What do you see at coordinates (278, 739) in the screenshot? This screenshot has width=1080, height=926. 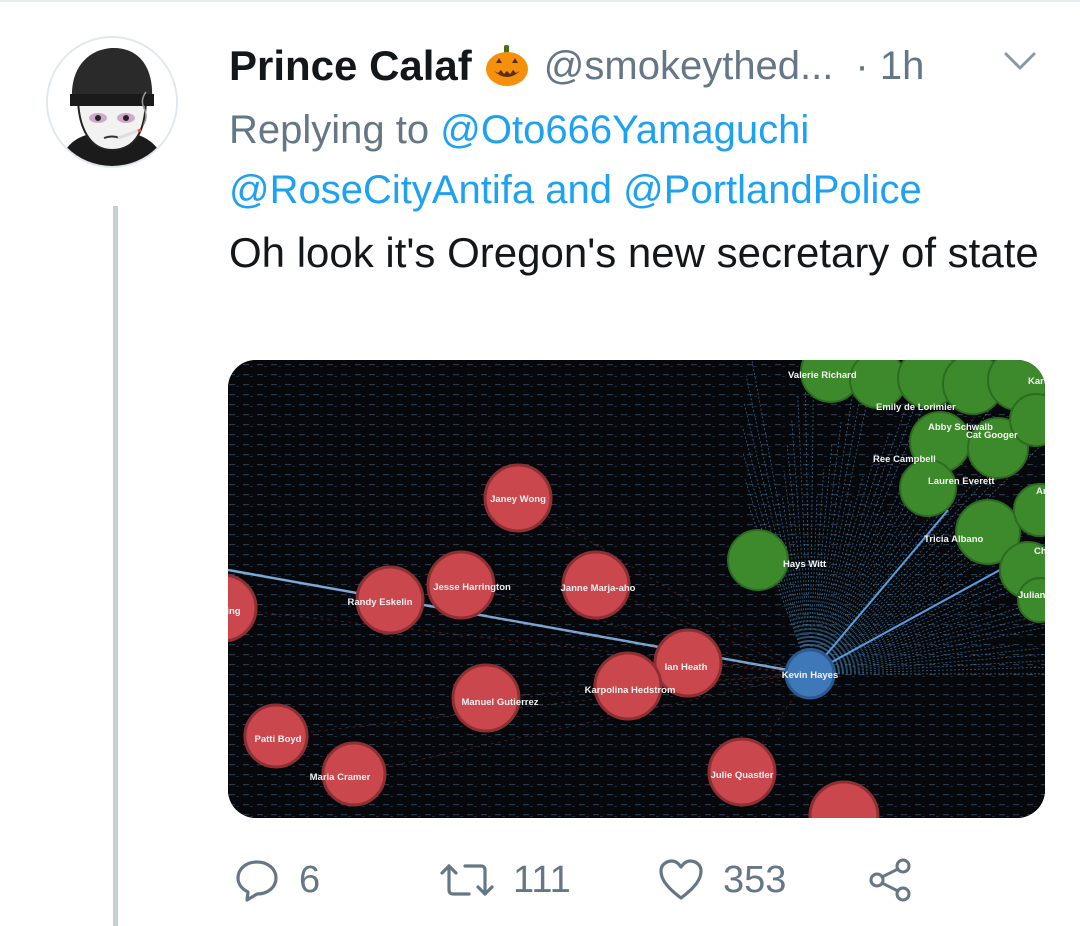 I see `graph-node-label: Patti Boyd` at bounding box center [278, 739].